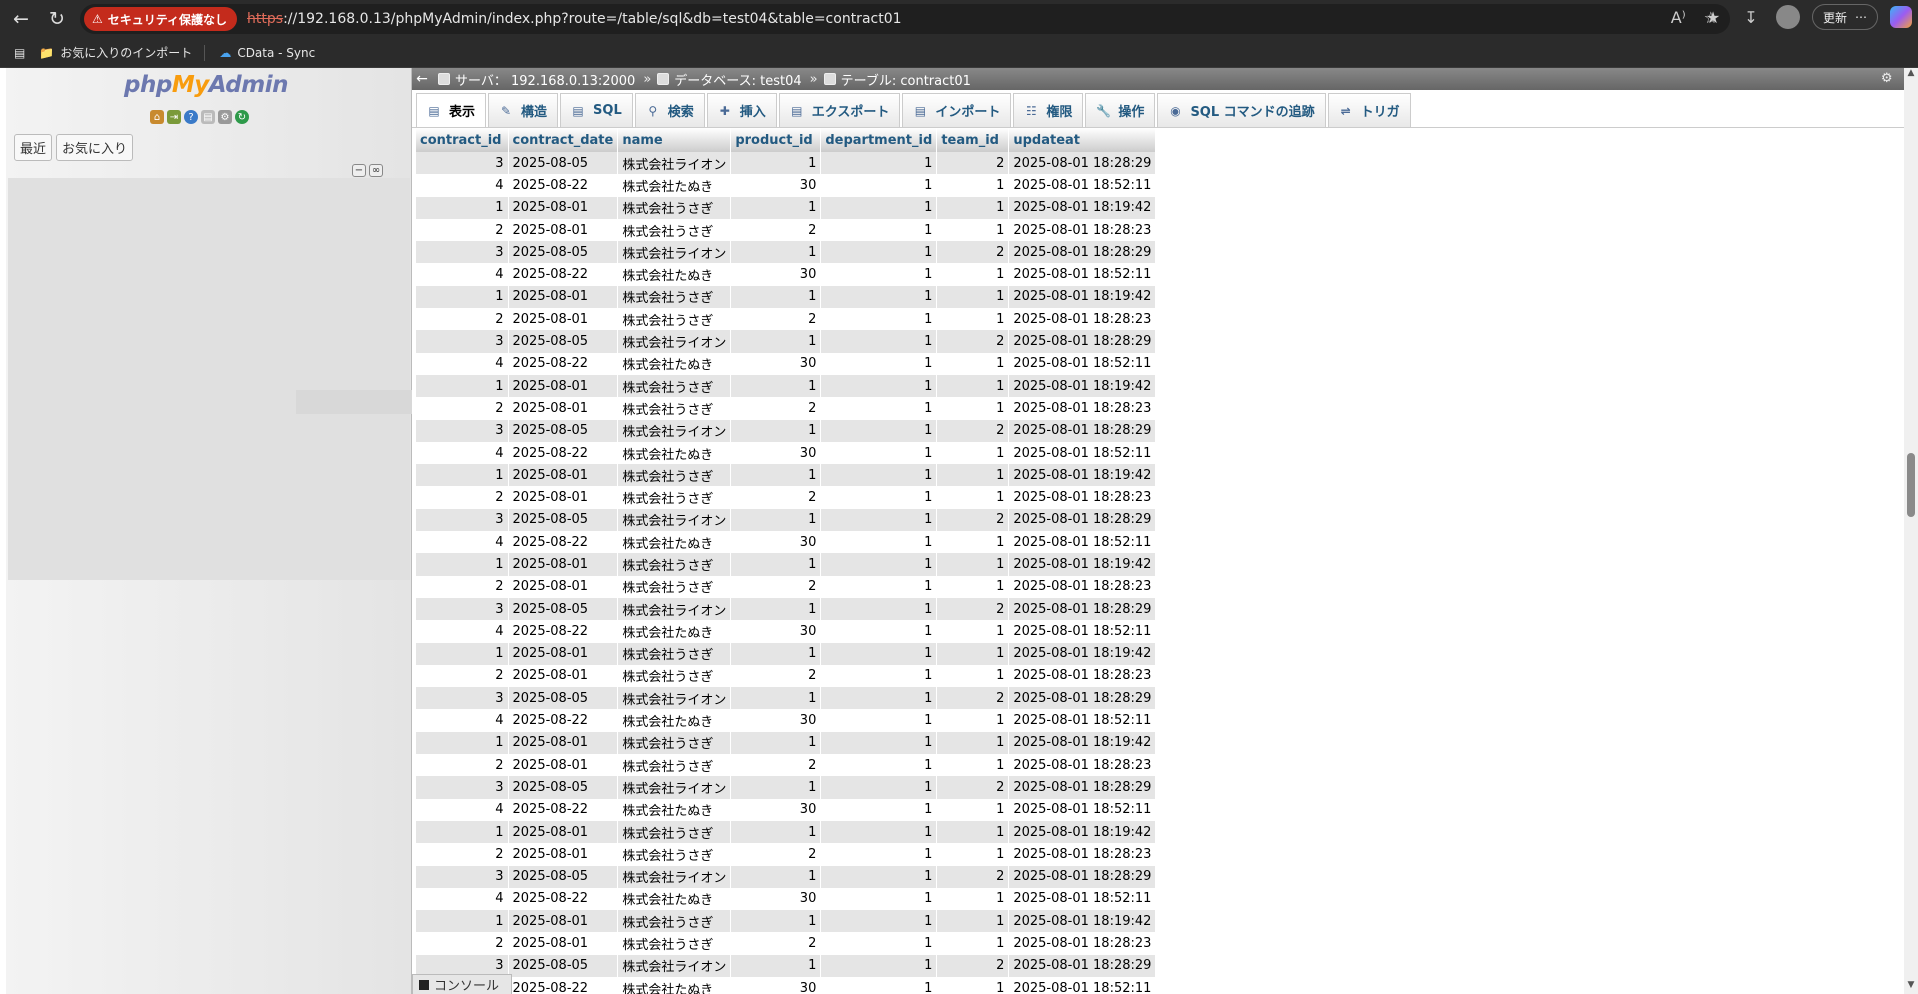  I want to click on favorites-tab: お気に入り, so click(95, 147).